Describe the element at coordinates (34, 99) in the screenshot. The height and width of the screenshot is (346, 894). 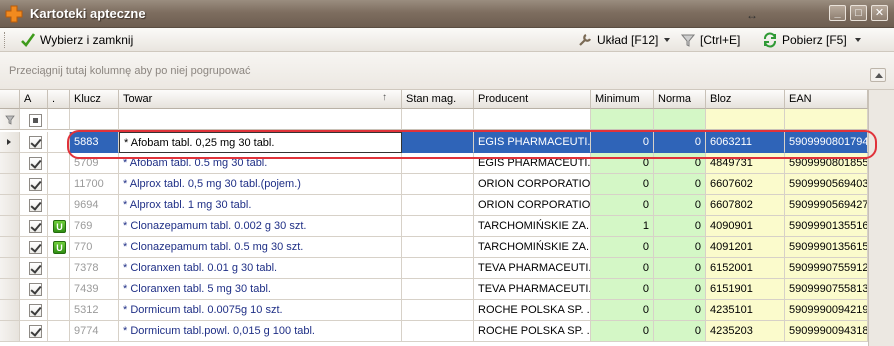
I see `column-header-a: A` at that location.